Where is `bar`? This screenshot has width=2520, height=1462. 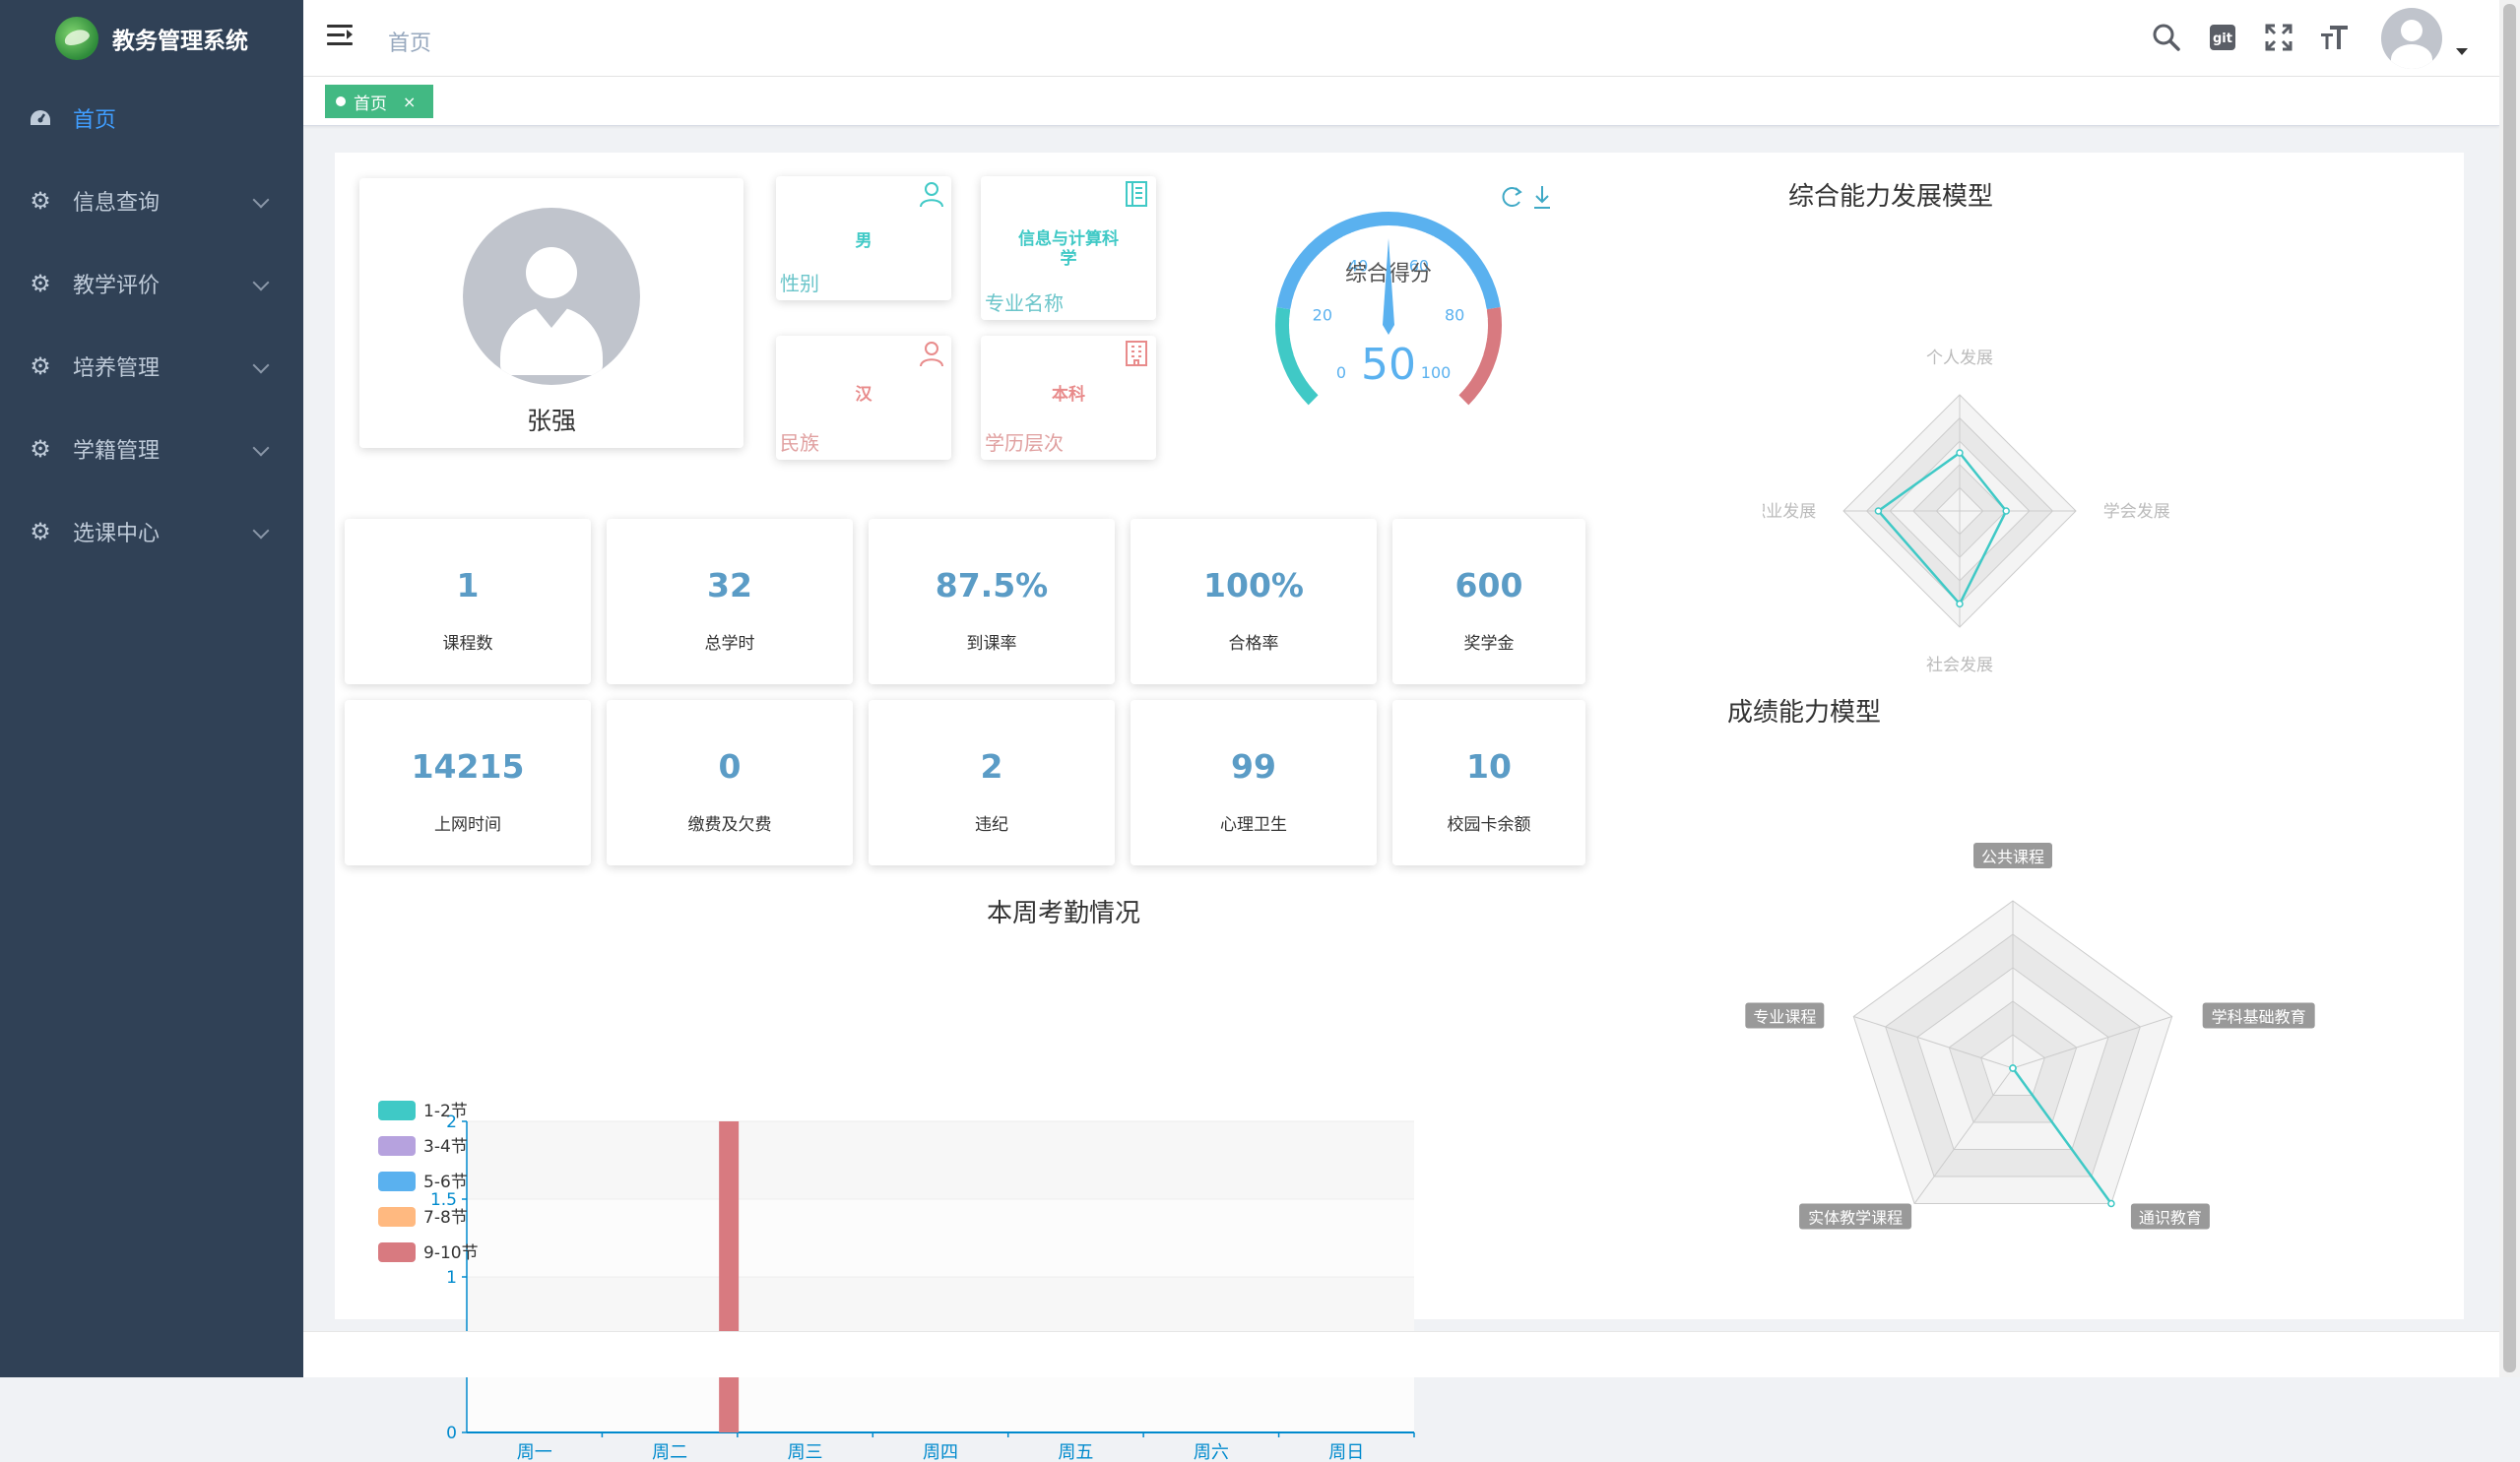
bar is located at coordinates (729, 1276).